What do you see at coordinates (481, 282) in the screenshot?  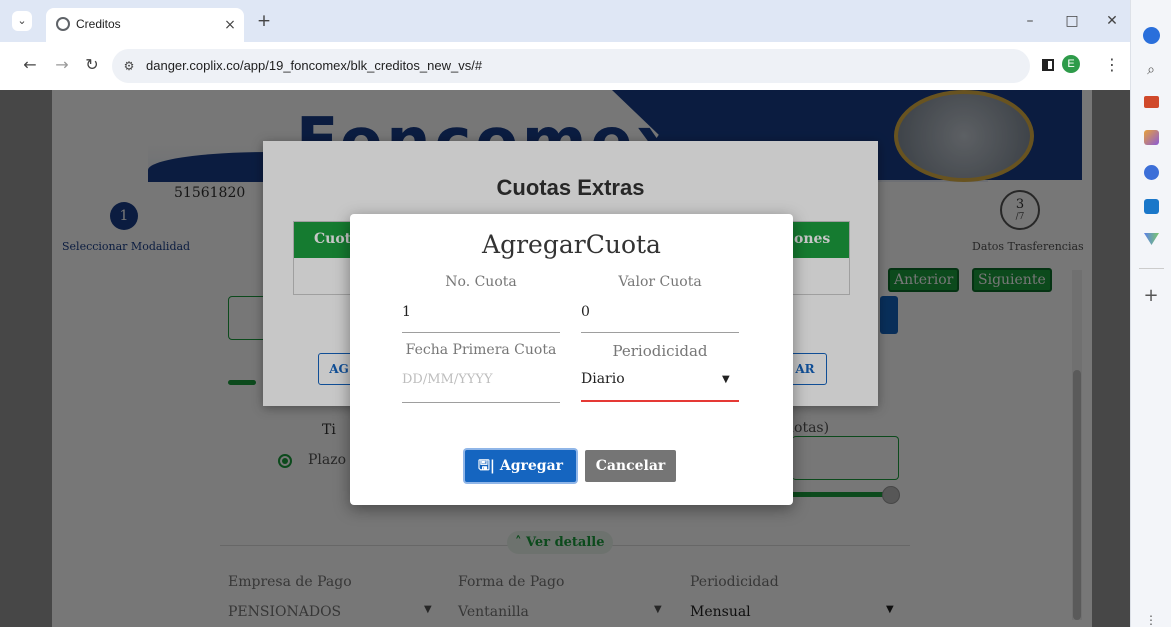 I see `no-cuota-label: No. Cuota` at bounding box center [481, 282].